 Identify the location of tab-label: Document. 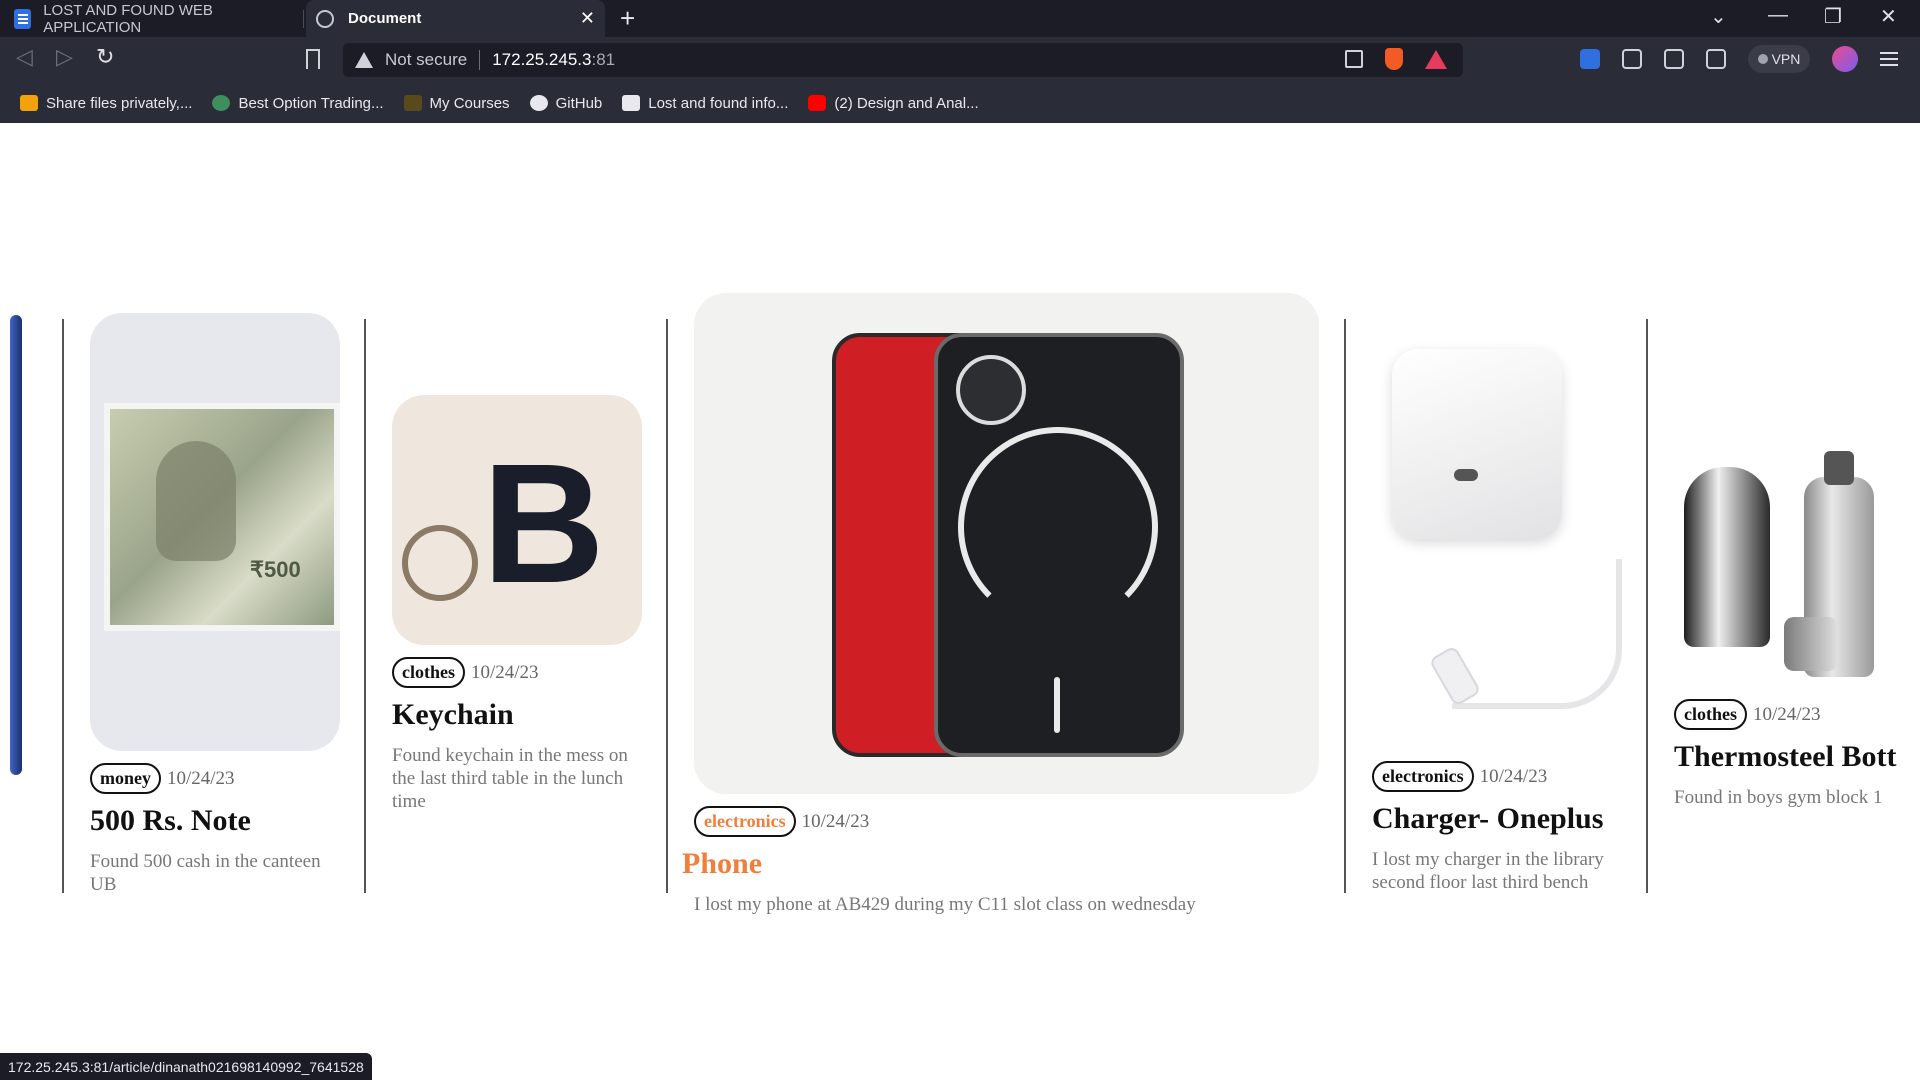
(385, 18).